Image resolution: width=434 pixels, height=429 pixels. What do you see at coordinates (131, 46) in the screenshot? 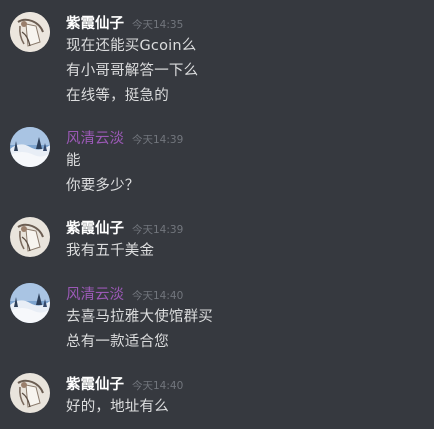
I see `message-text: 现在还能买Gcoin么` at bounding box center [131, 46].